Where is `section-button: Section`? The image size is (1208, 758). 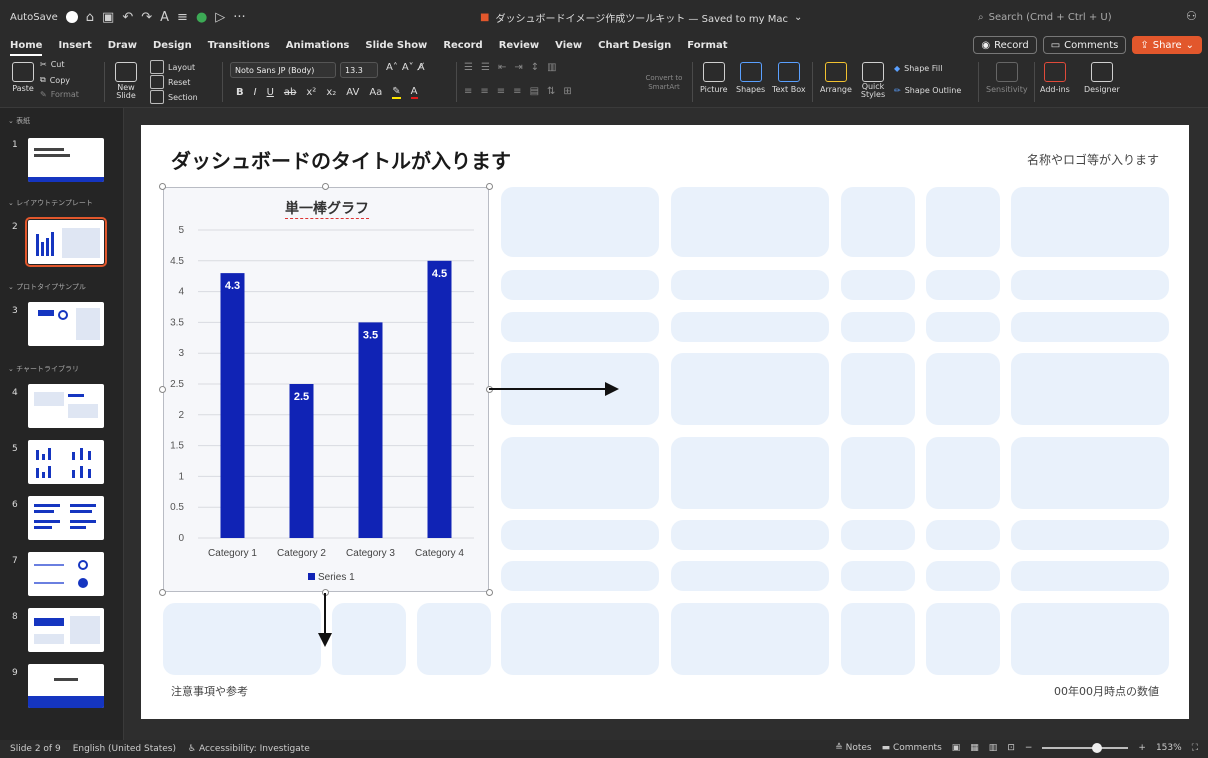
section-button: Section is located at coordinates (174, 97).